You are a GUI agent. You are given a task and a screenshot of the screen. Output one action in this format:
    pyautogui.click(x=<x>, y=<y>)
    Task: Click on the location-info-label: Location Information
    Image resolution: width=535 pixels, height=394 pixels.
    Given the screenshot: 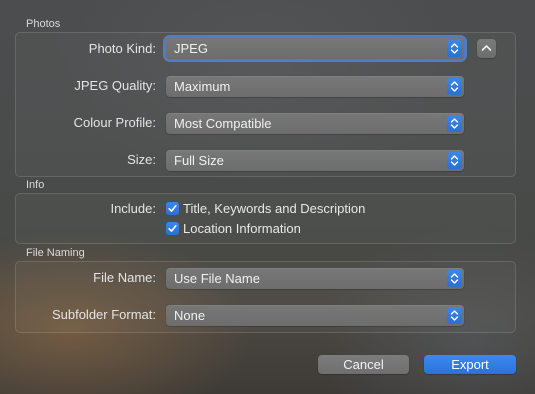 What is the action you would take?
    pyautogui.click(x=242, y=228)
    